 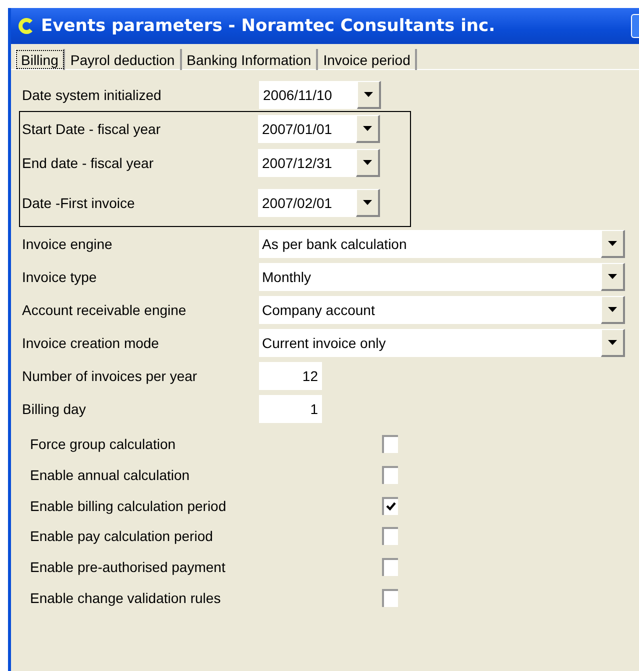 What do you see at coordinates (122, 536) in the screenshot?
I see `option-label: Enable pay calculation period` at bounding box center [122, 536].